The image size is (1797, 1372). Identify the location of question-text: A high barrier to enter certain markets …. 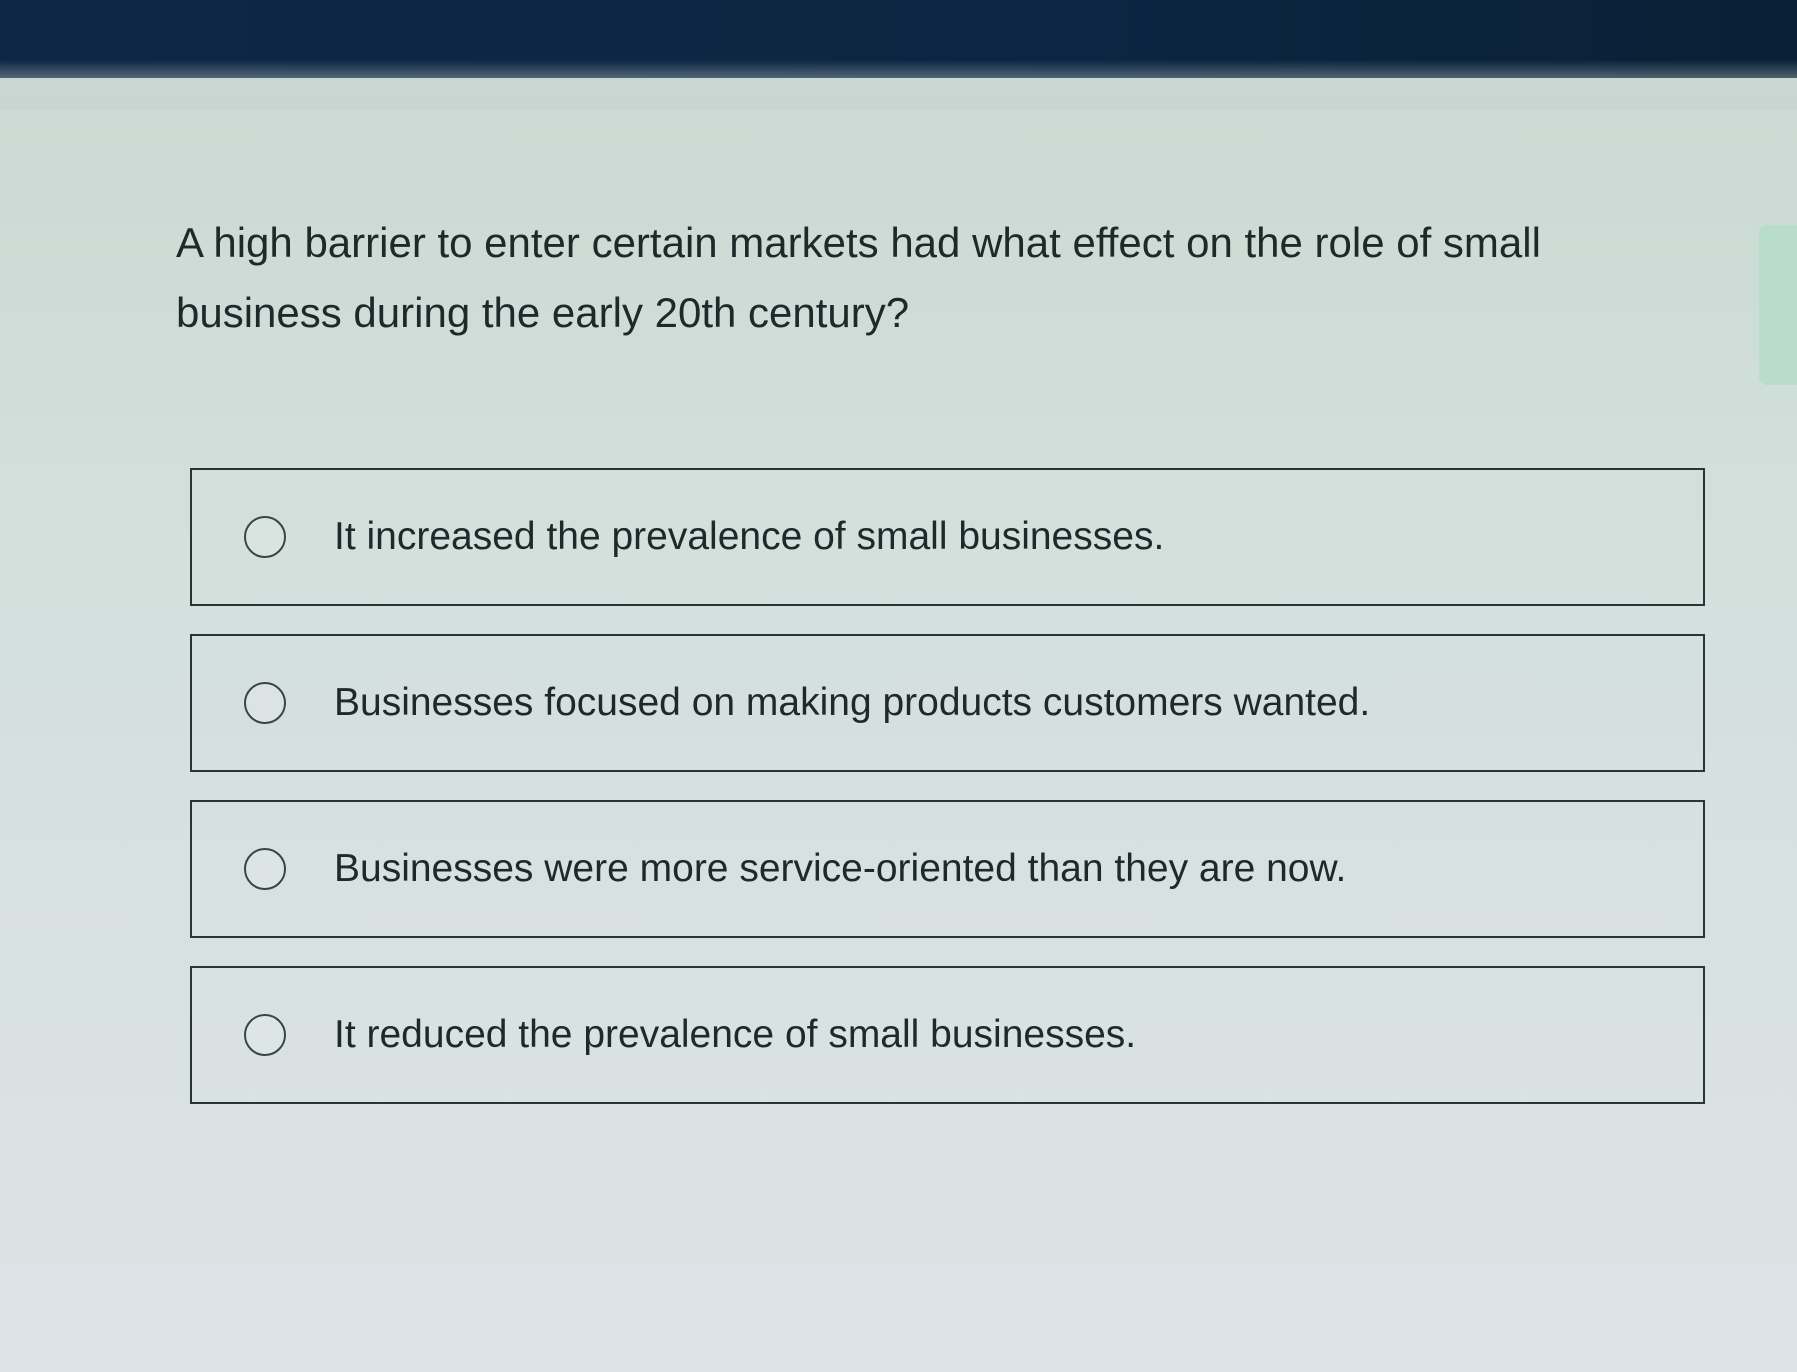
(858, 277).